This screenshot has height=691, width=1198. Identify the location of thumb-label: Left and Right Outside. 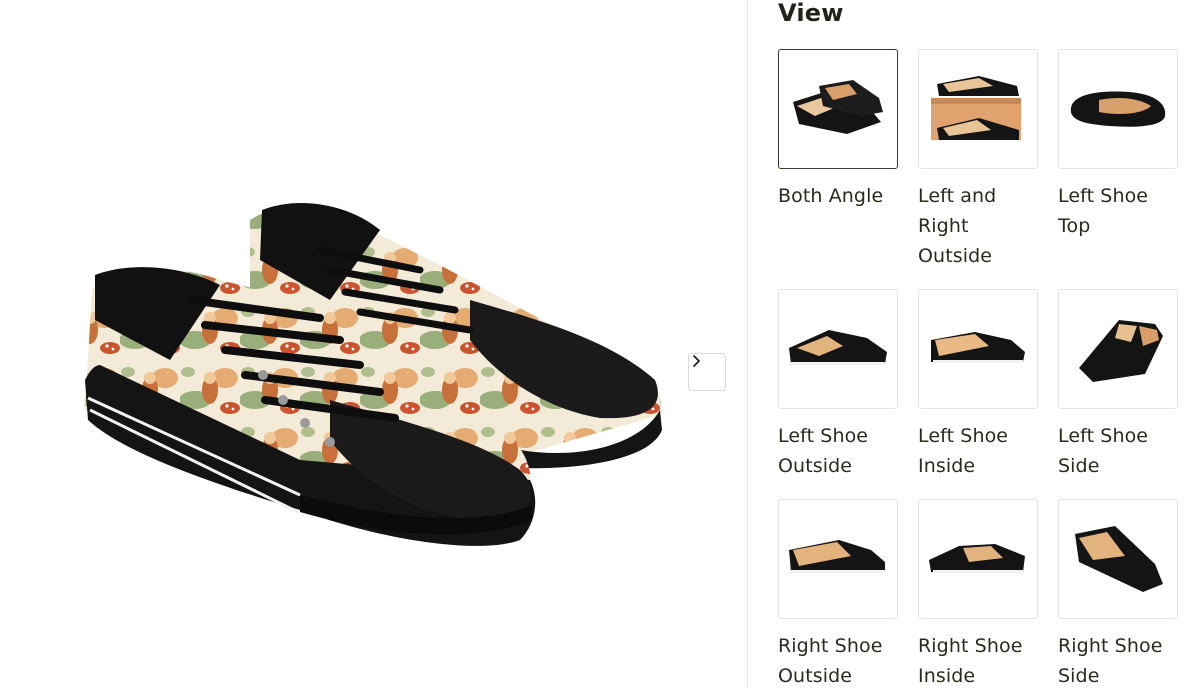
(957, 226).